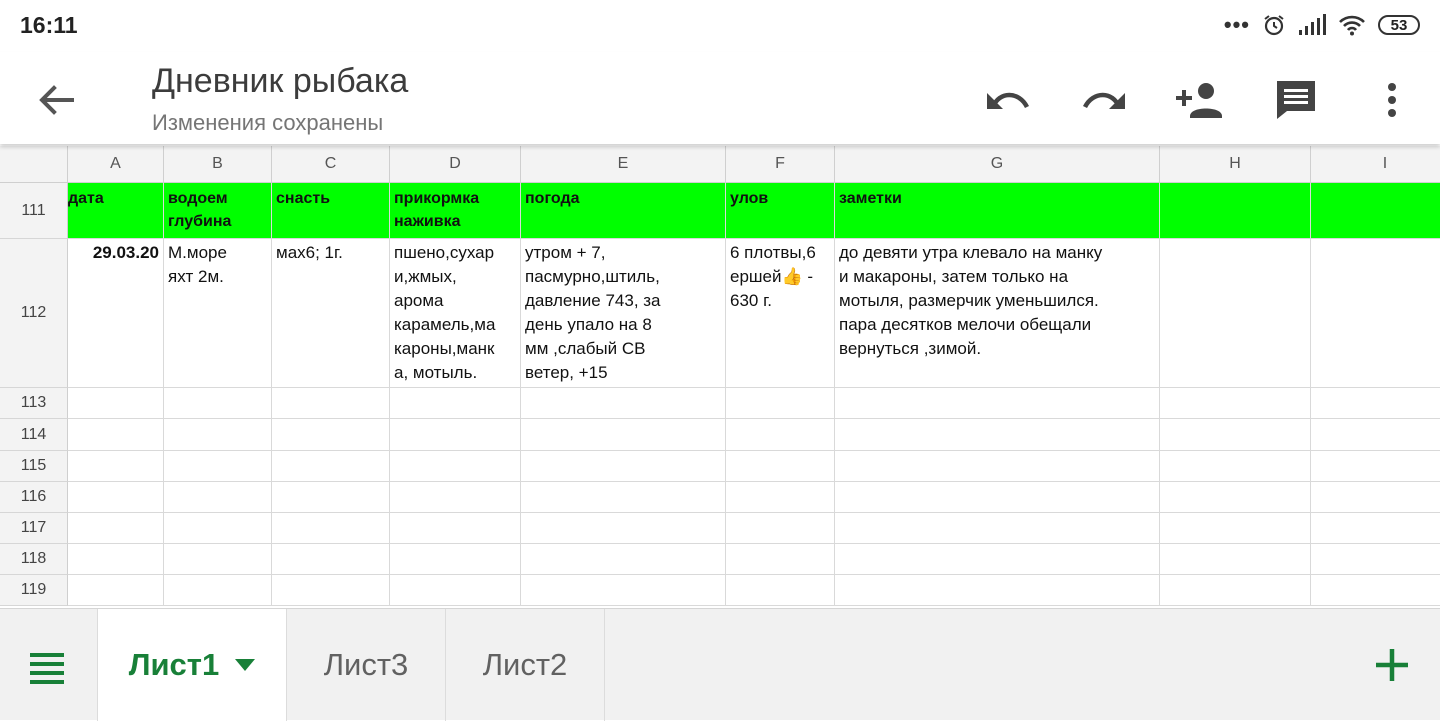  Describe the element at coordinates (780, 313) in the screenshot. I see `cell-f112: 6 плотвы,6 ершей👍 - 630 г.` at that location.